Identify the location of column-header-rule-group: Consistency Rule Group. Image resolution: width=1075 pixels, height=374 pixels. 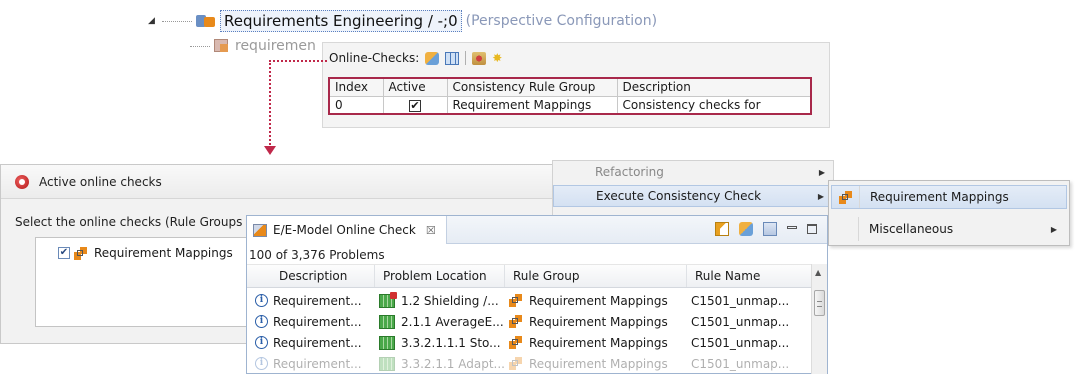
(532, 87).